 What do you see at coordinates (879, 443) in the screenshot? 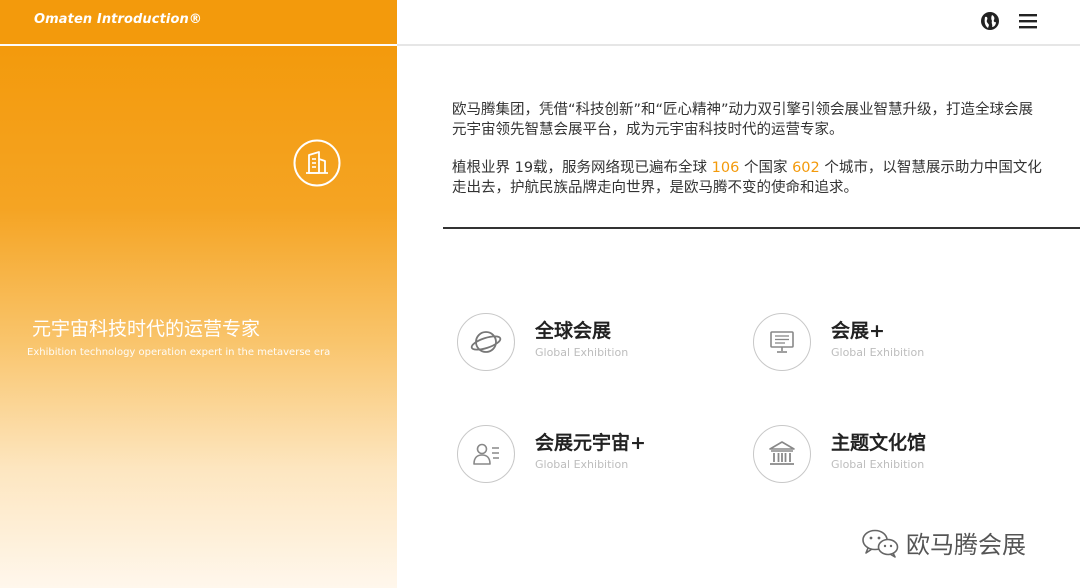
I see `feature-title: 主题文化馆` at bounding box center [879, 443].